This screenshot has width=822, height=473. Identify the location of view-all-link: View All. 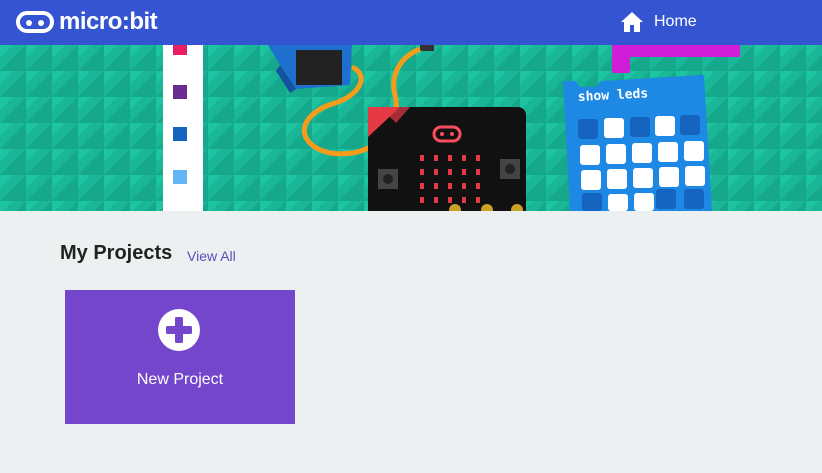
(211, 256).